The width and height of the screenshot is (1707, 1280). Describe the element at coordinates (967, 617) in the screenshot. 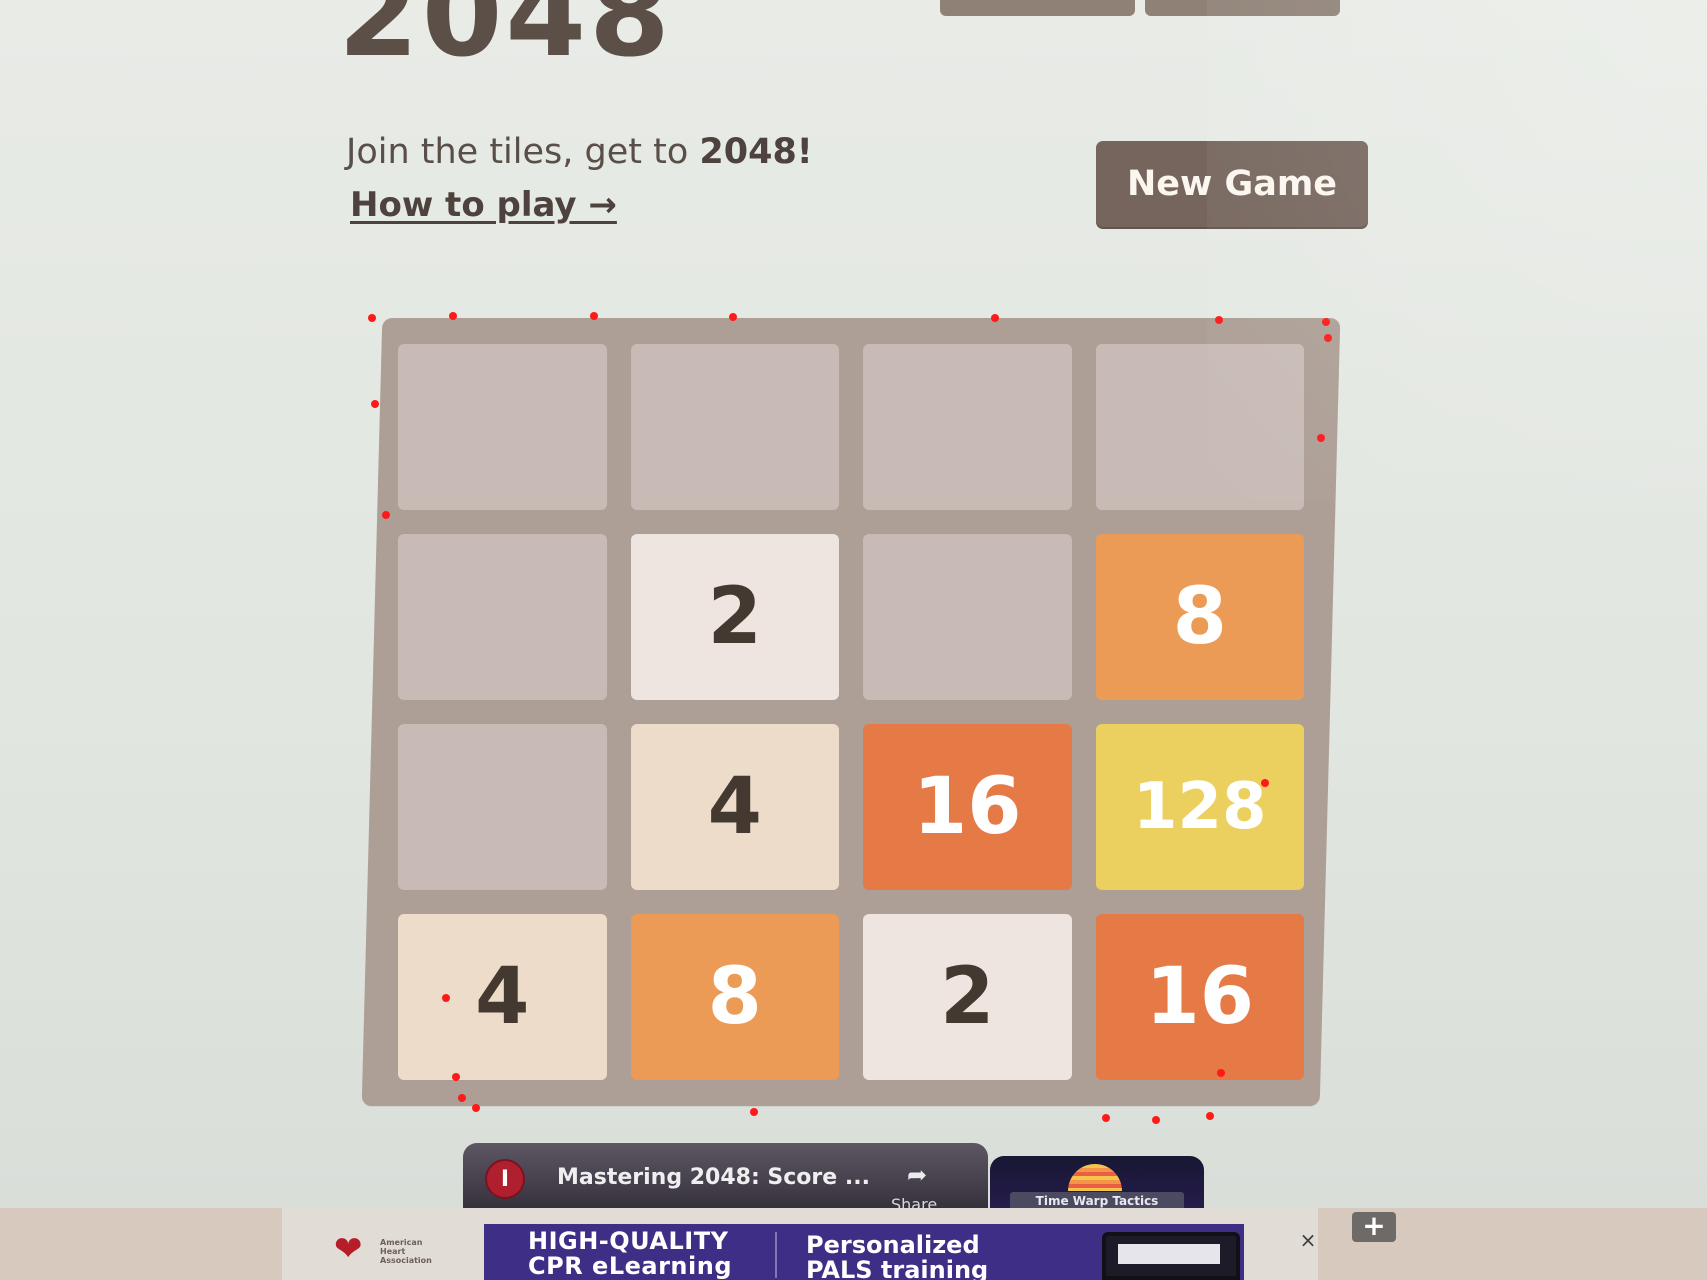

I see `tile-r2-c3` at that location.